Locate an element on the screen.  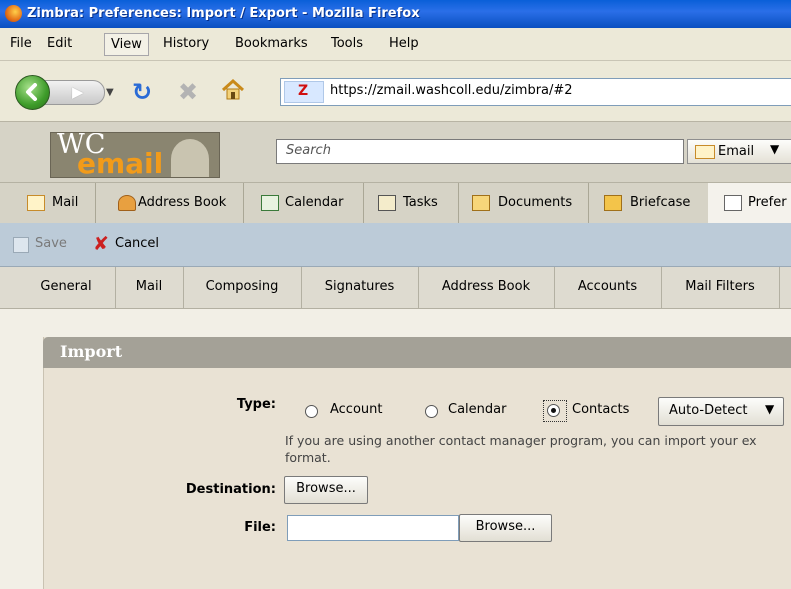
site-favicon-icon: Z is located at coordinates (304, 92).